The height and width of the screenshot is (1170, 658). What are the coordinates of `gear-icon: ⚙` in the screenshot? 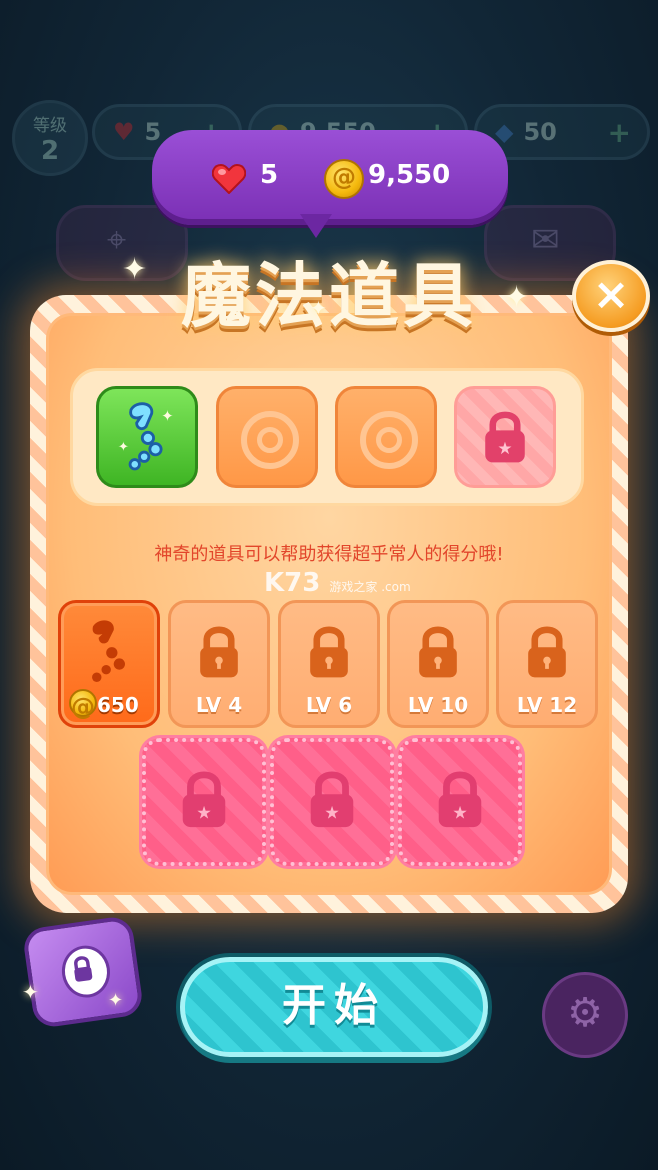 It's located at (585, 1013).